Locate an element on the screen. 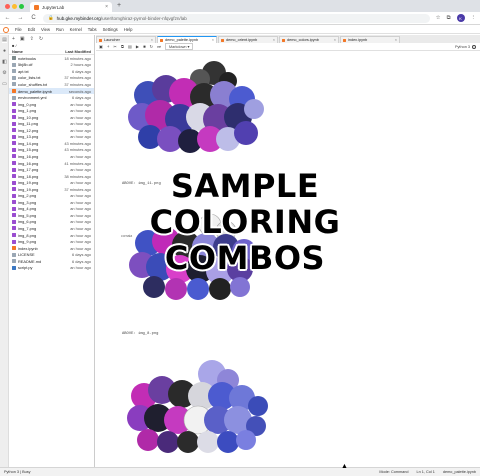  tabs-icon: ▭ is located at coordinates (4, 84).